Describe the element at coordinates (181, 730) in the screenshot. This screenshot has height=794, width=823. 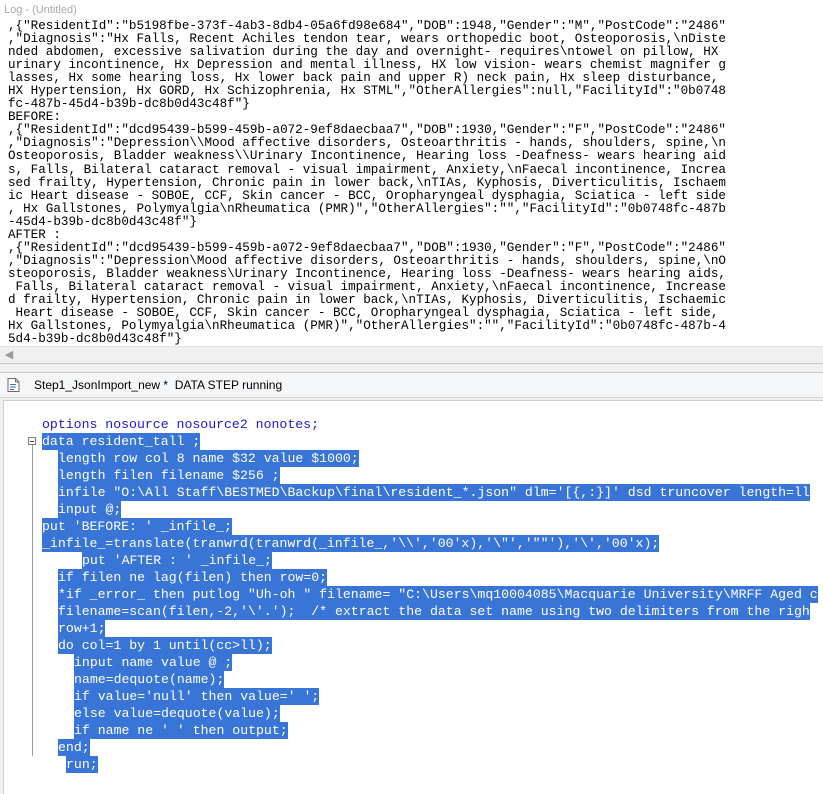
I see `code-text: if name ne ' ' then output;` at that location.